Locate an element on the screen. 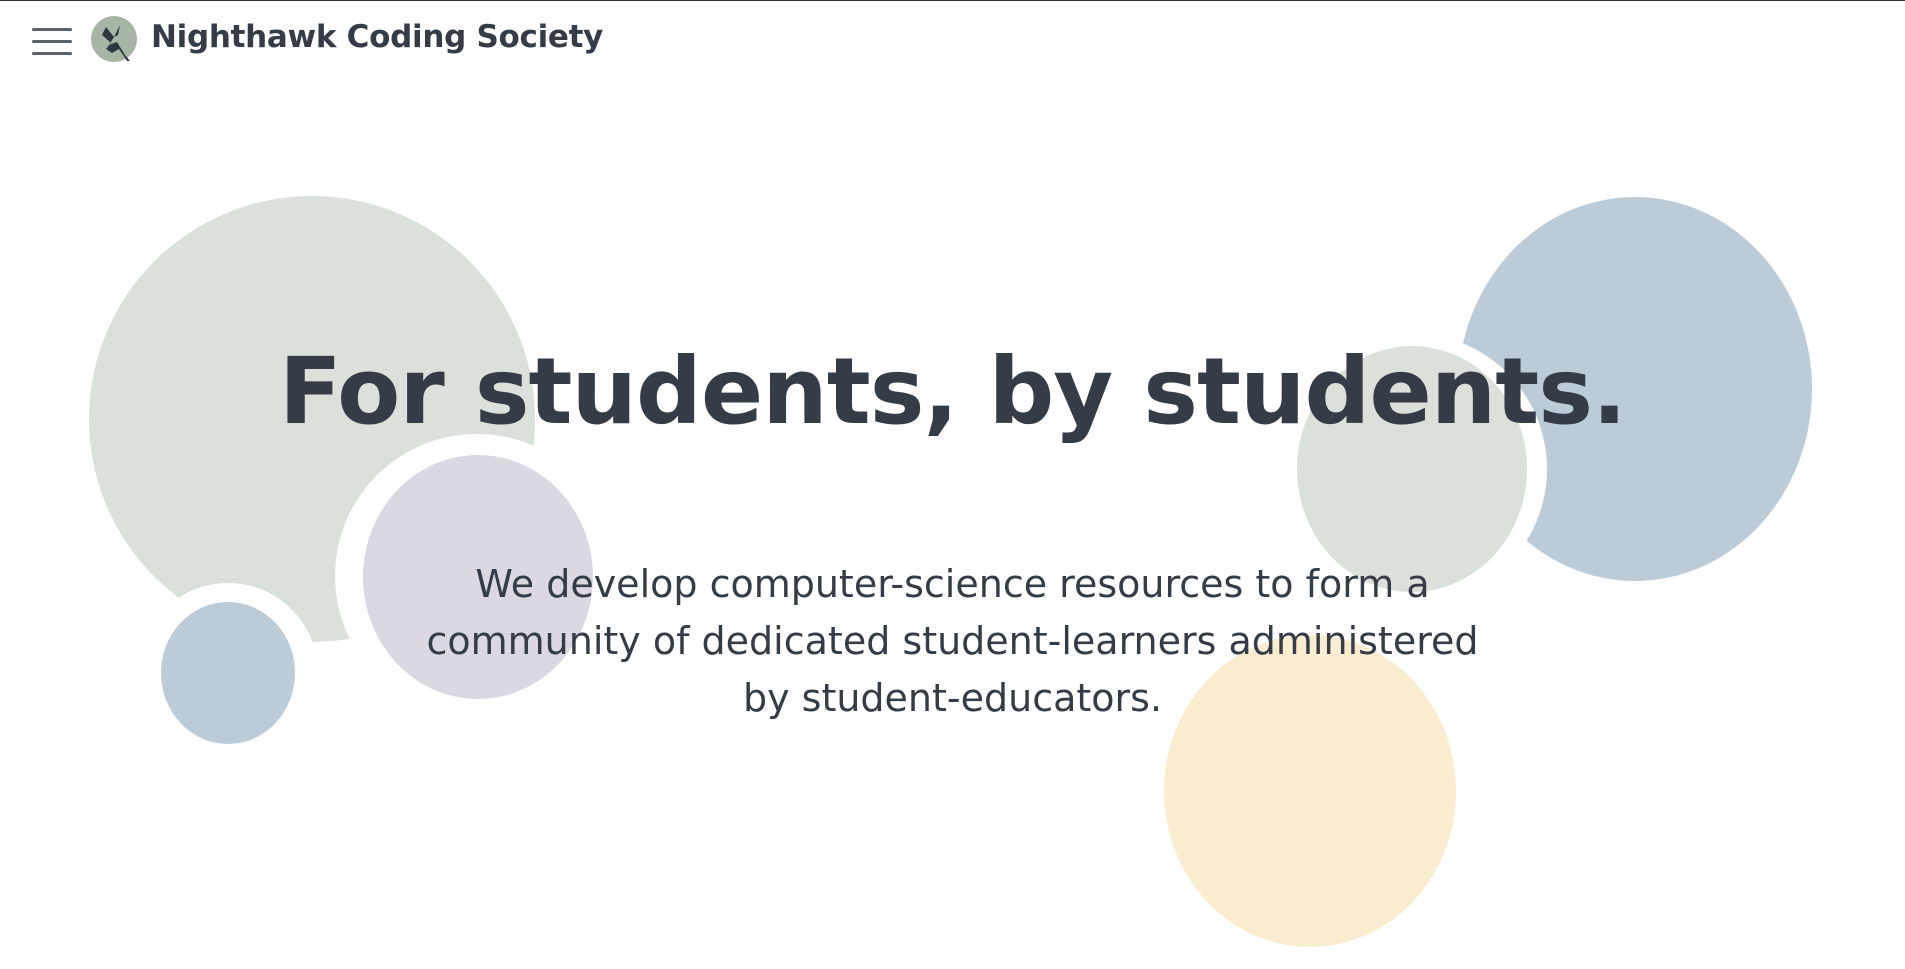  site-header: Nighthawk Coding Society is located at coordinates (952, 41).